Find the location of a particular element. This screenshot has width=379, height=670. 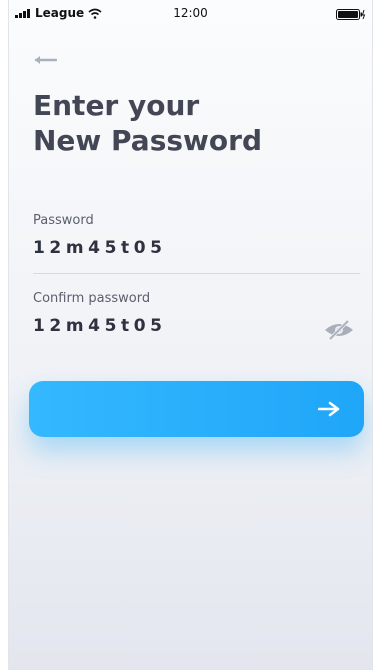

page-title: Enter your New Password is located at coordinates (193, 123).